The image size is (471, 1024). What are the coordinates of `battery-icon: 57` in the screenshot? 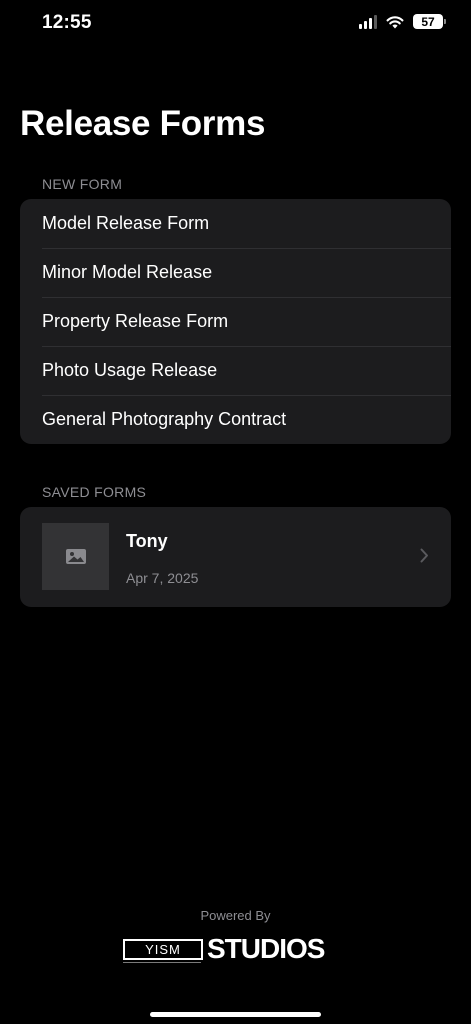 It's located at (429, 21).